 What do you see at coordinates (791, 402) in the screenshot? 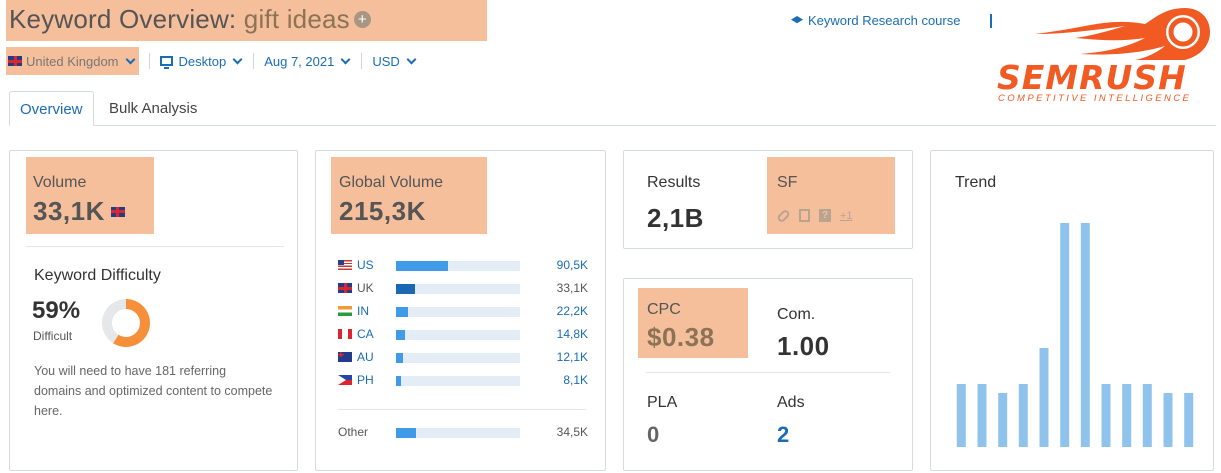
I see `ads-label: Ads` at bounding box center [791, 402].